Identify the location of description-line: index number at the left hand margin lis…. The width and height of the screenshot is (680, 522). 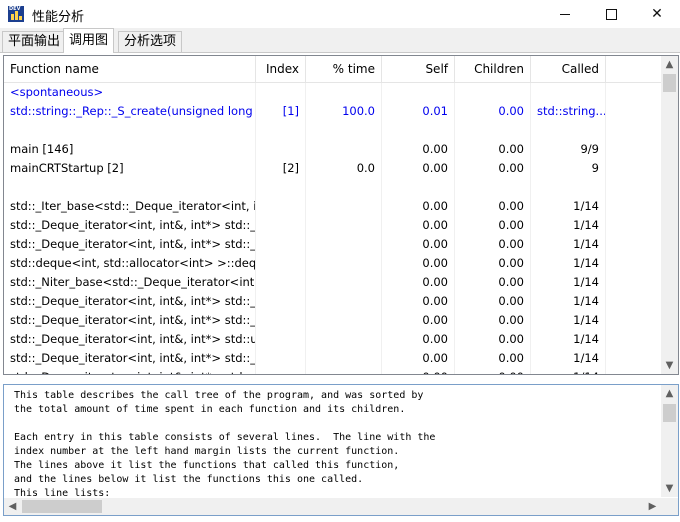
(207, 451).